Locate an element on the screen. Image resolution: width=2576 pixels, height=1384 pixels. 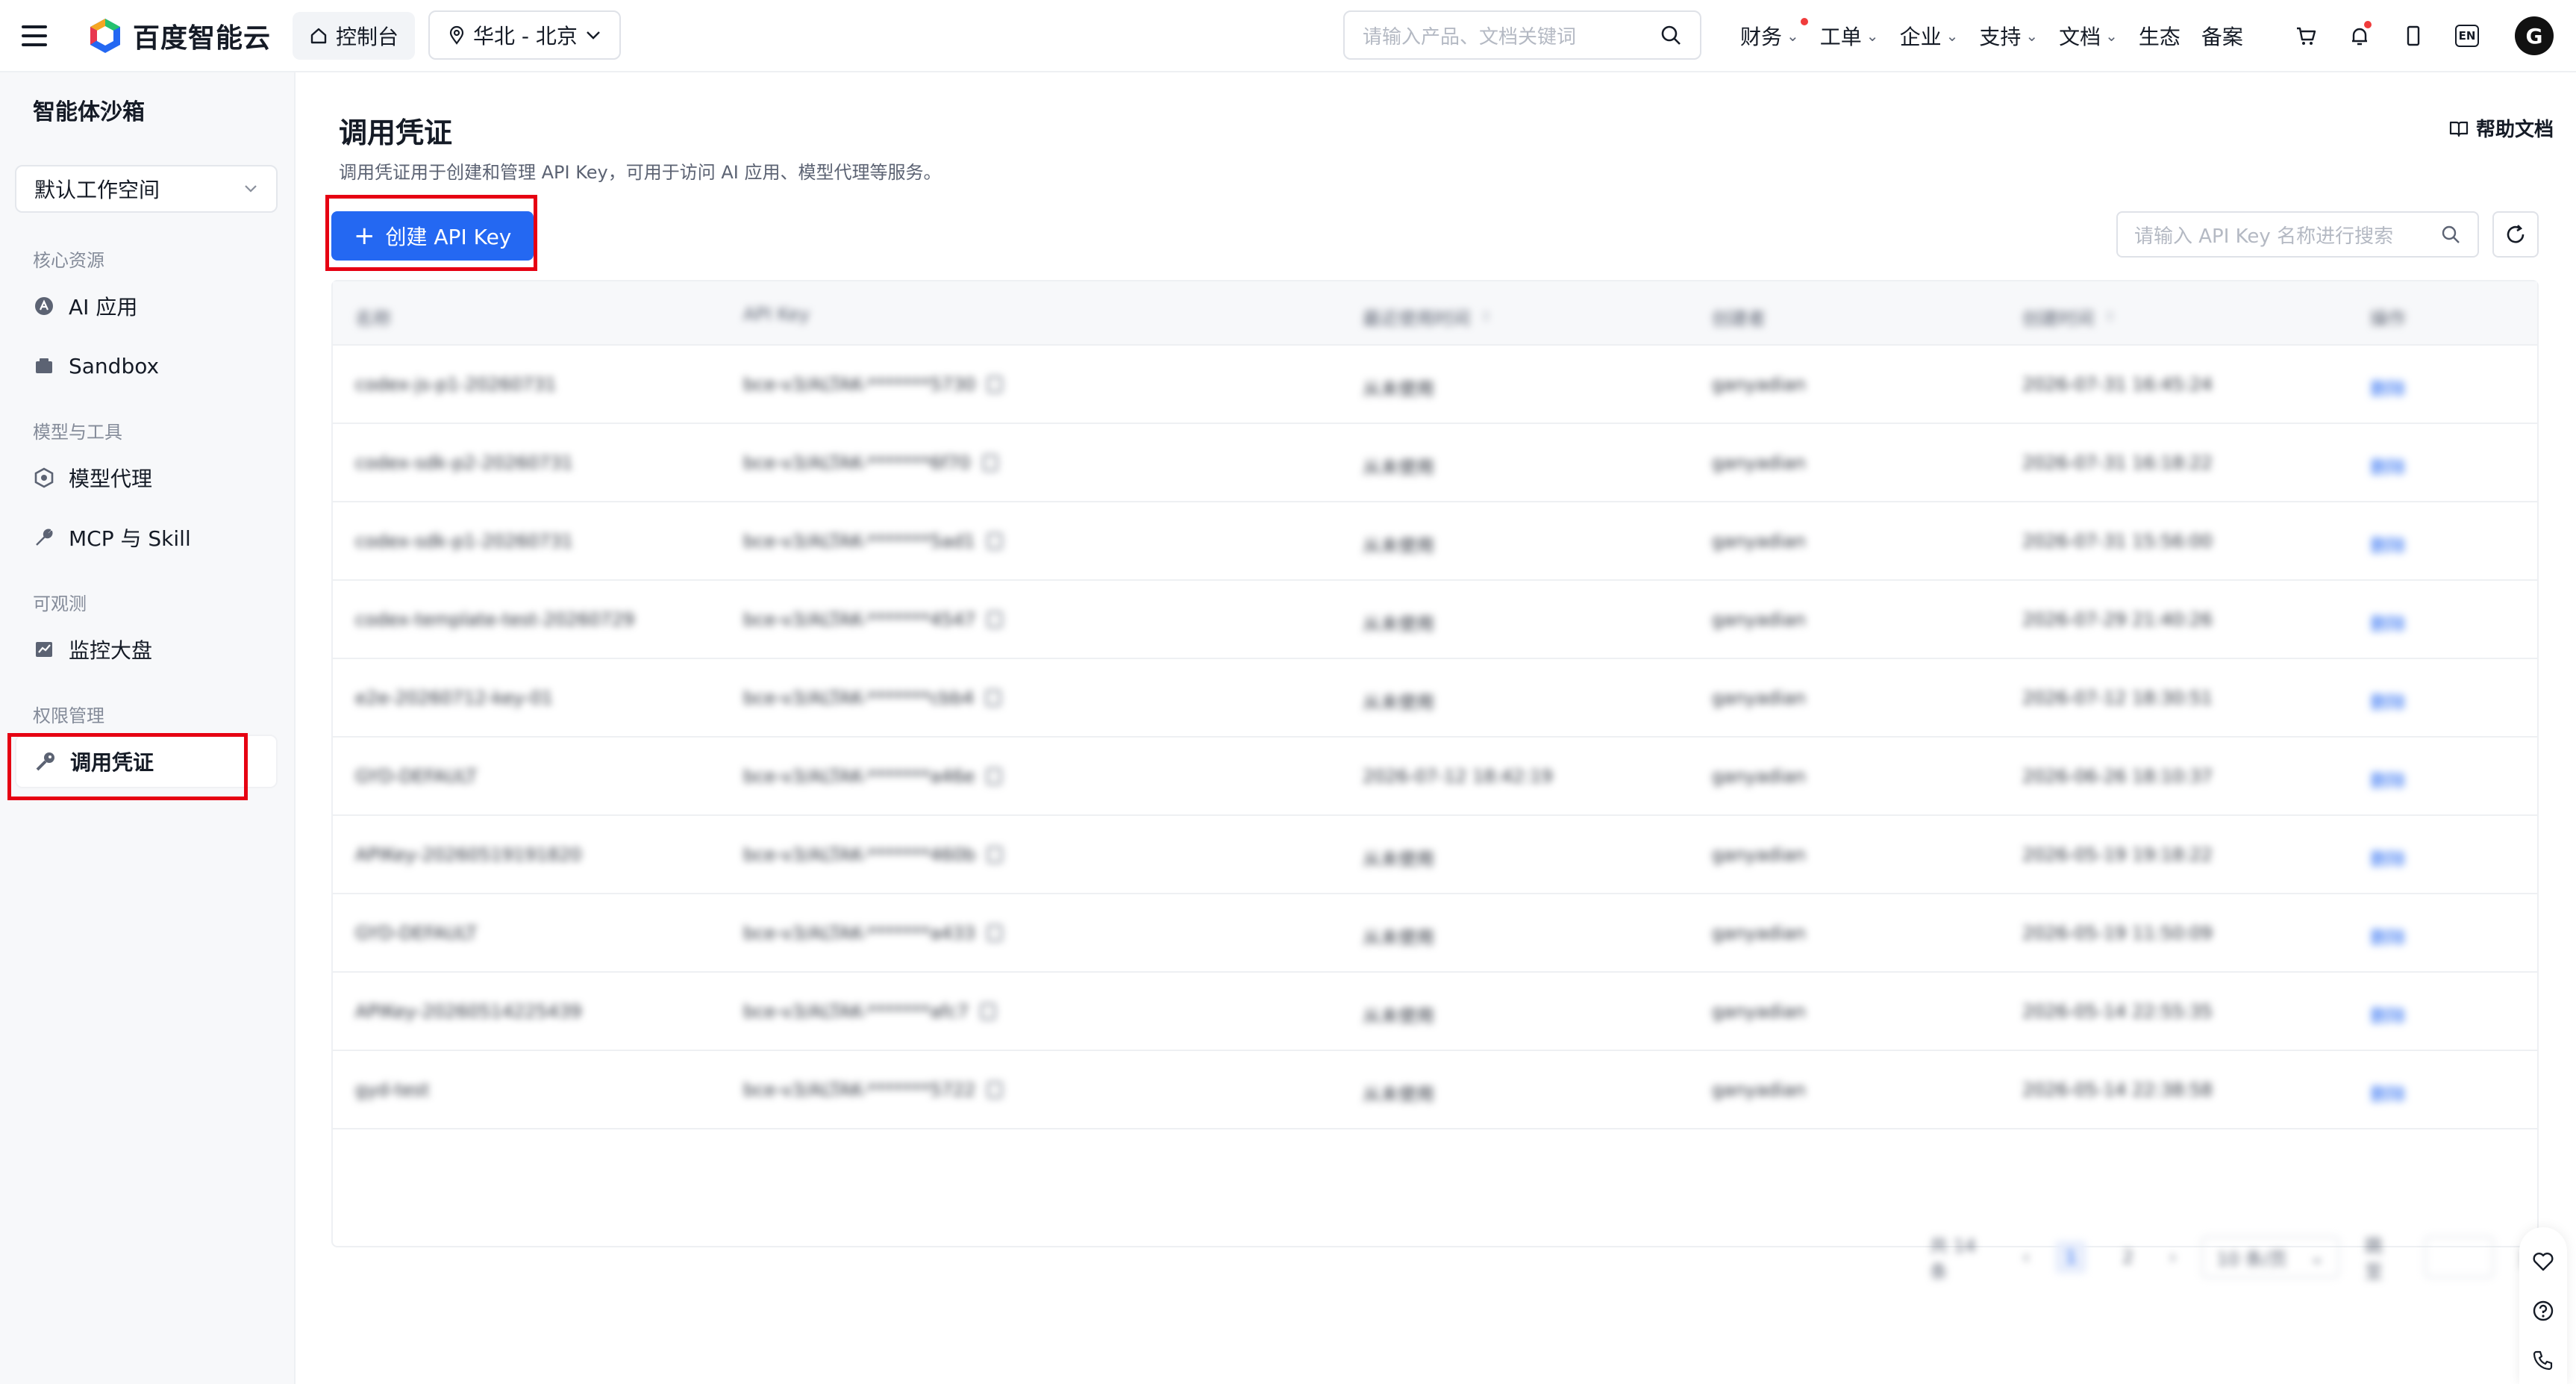
nav-item-4: 文档 ⌄ is located at coordinates (2088, 35).